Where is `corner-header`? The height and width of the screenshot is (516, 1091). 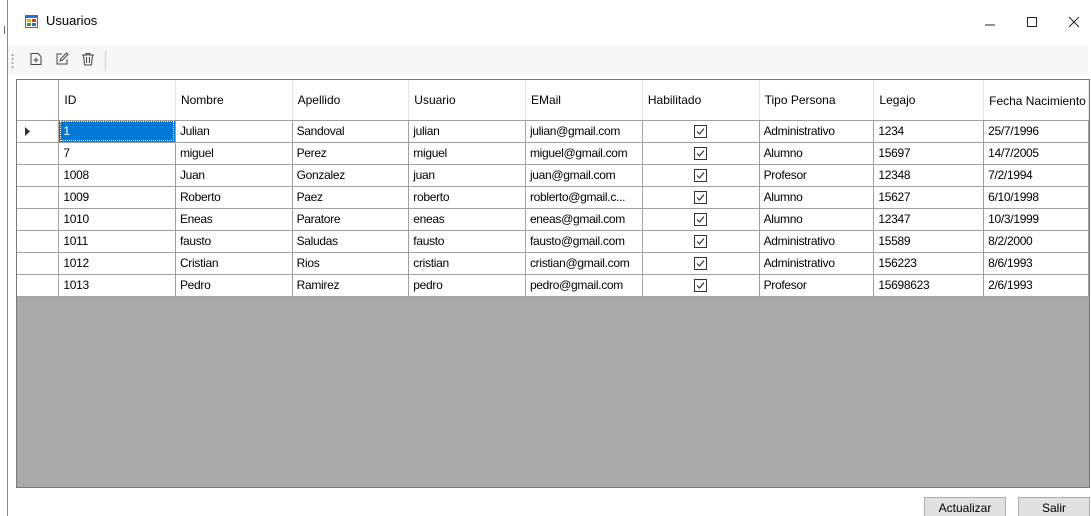
corner-header is located at coordinates (38, 100).